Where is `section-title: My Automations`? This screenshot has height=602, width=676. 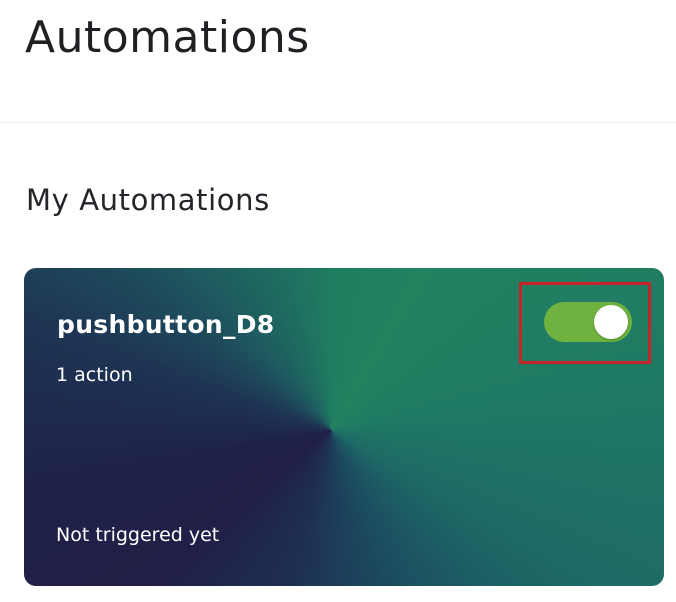
section-title: My Automations is located at coordinates (148, 200).